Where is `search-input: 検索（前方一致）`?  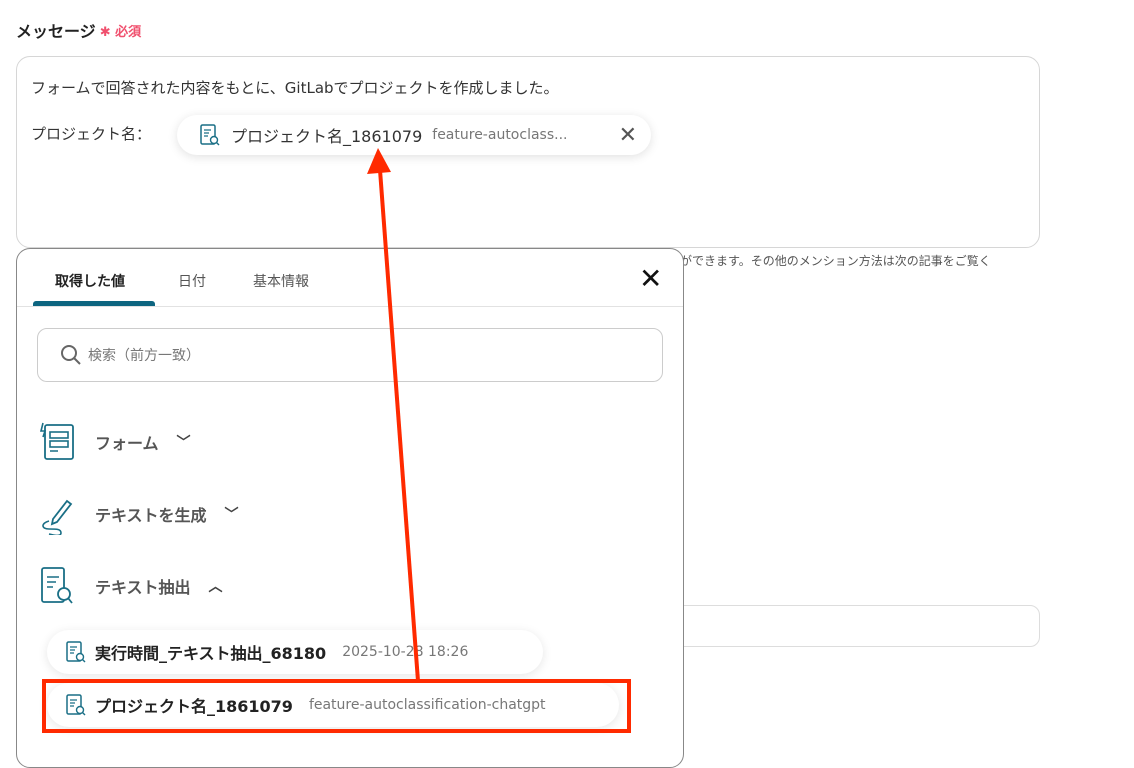
search-input: 検索（前方一致） is located at coordinates (350, 355).